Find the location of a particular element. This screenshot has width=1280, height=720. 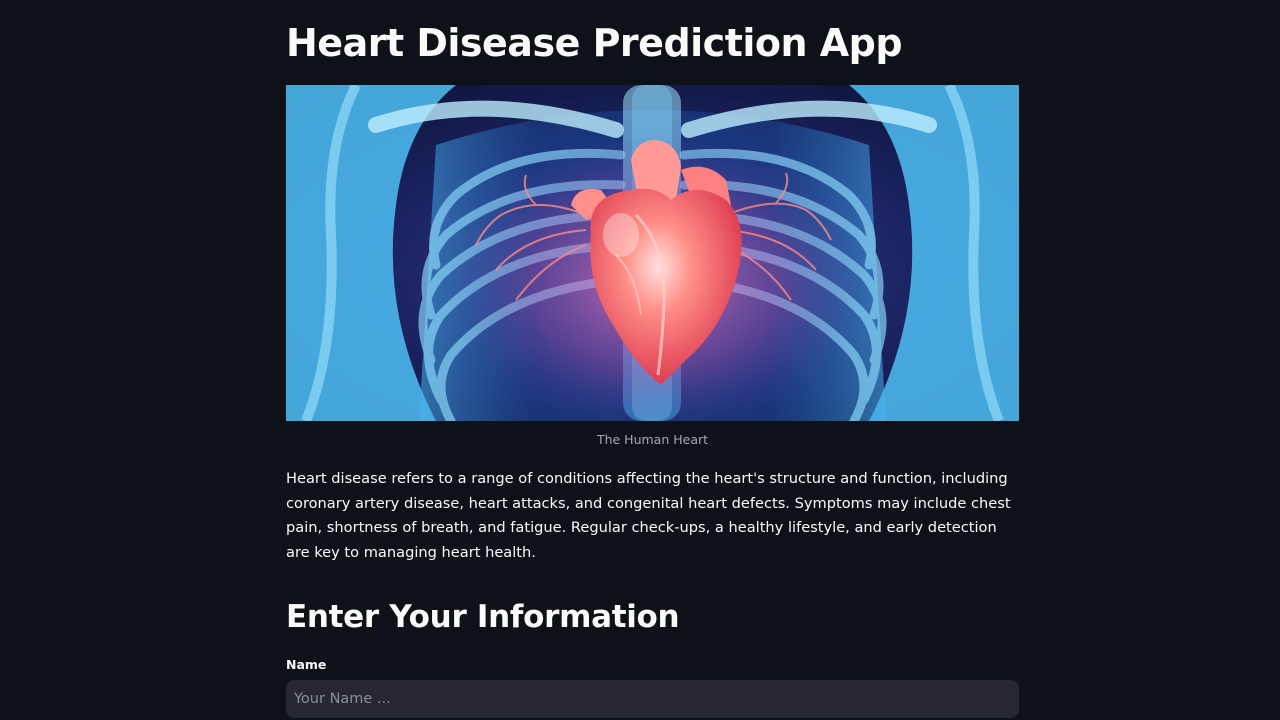

page-title: Heart Disease Prediction App is located at coordinates (594, 43).